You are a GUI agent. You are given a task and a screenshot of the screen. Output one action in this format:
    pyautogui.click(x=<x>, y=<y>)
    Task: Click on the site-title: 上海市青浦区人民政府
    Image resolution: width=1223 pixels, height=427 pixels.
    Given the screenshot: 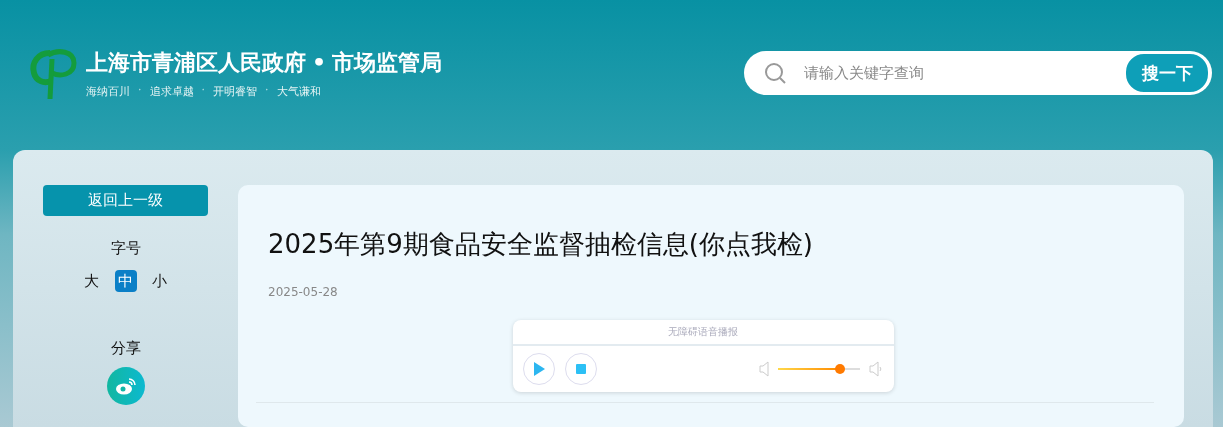 What is the action you would take?
    pyautogui.click(x=196, y=62)
    